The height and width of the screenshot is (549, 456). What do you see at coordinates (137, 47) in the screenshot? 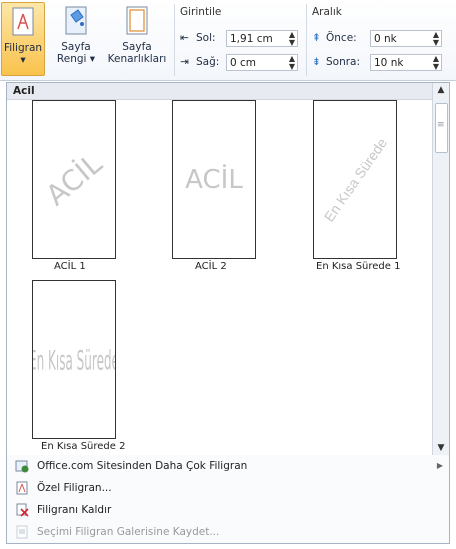
I see `page-borders-label: Sayfa` at bounding box center [137, 47].